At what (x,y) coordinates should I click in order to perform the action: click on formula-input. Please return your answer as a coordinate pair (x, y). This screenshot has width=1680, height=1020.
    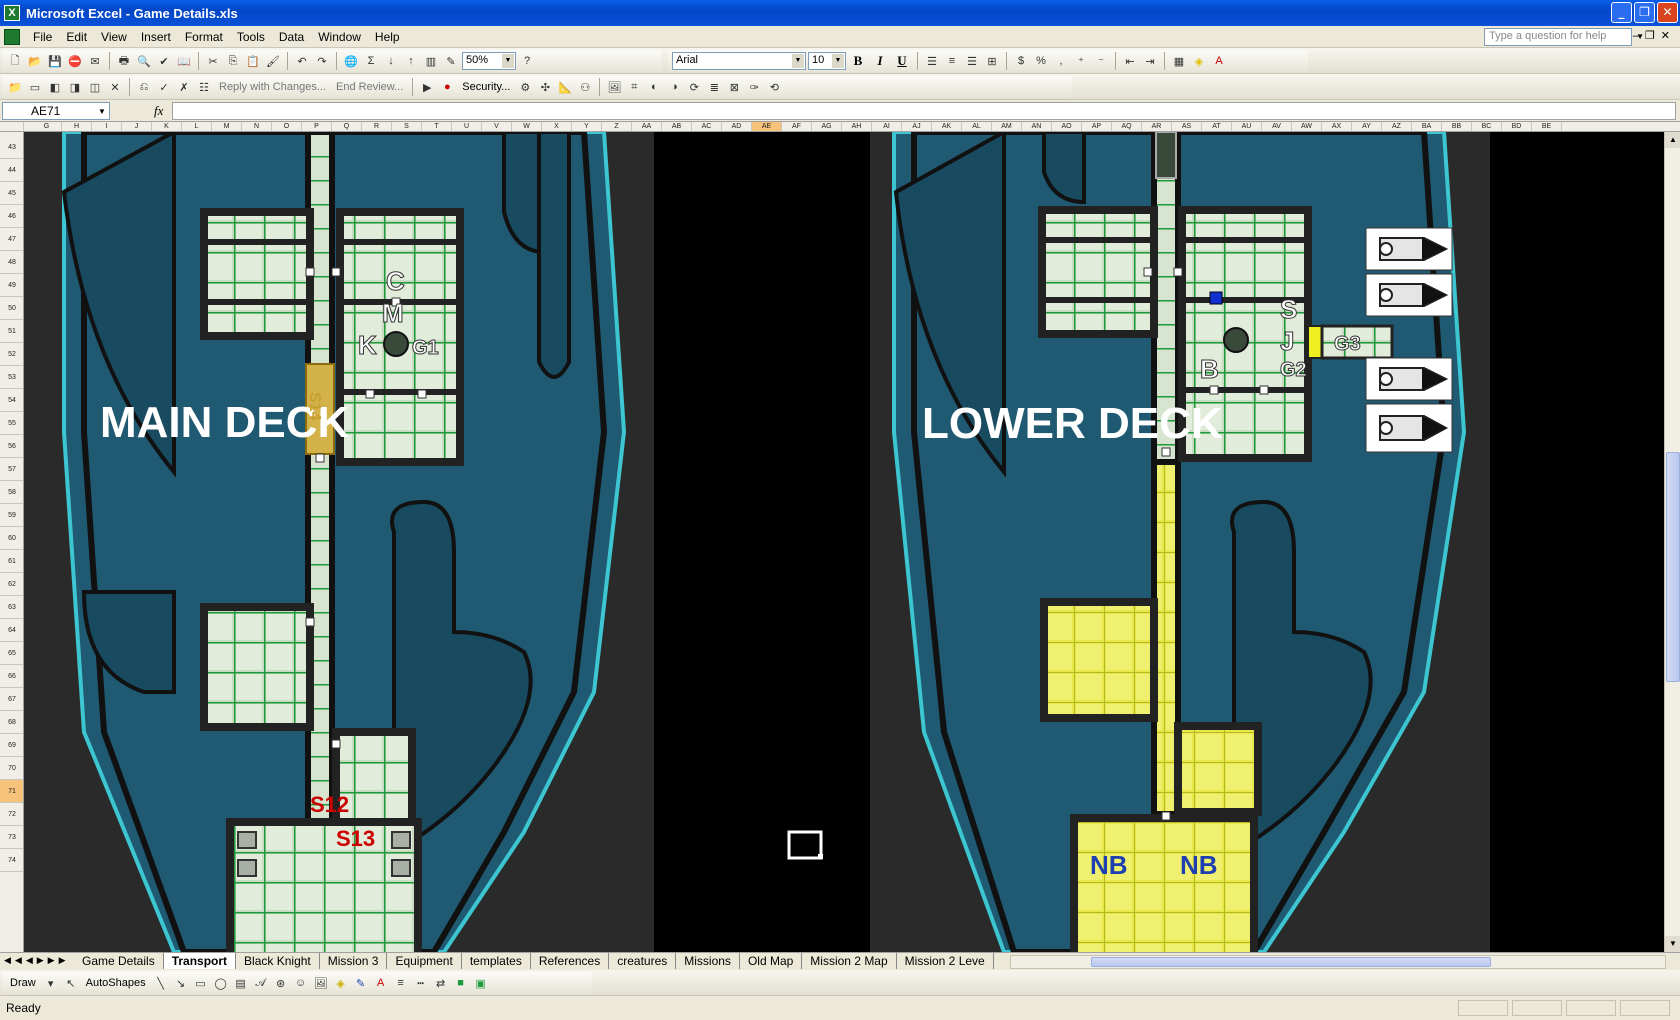
    Looking at the image, I should click on (924, 111).